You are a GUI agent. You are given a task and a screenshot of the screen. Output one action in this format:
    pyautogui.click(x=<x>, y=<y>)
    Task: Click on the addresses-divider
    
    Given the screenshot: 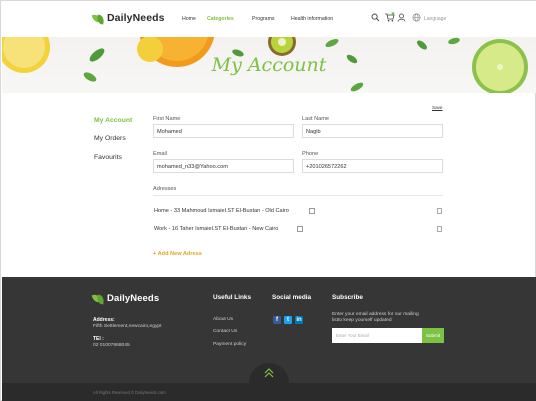 What is the action you would take?
    pyautogui.click(x=298, y=195)
    